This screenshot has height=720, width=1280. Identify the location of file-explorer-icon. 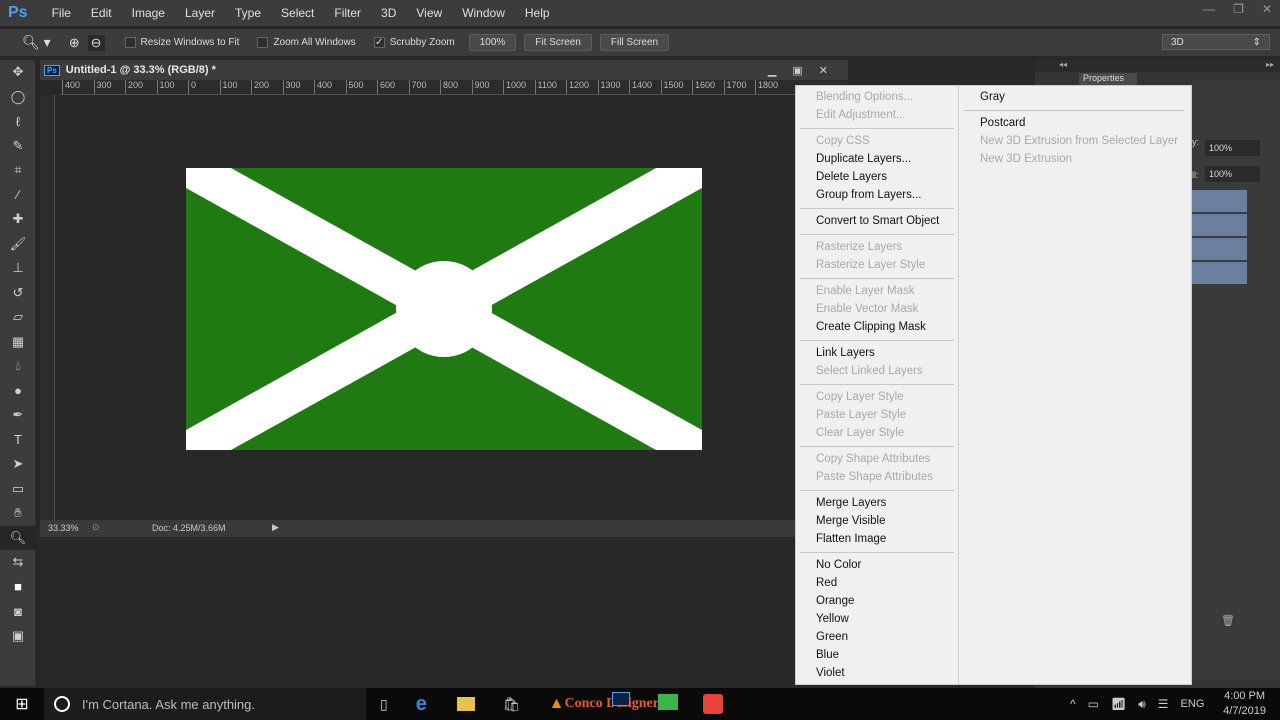
(465, 704).